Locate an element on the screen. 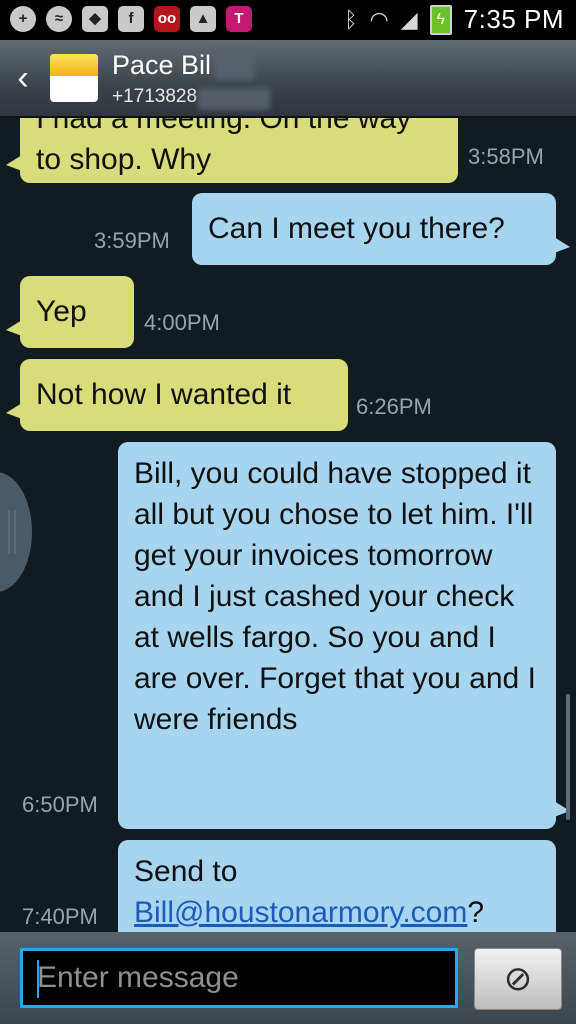 Image resolution: width=576 pixels, height=1024 pixels. message-bubble-incoming: I had a meeting. On the way to shop. Why is located at coordinates (232, 150).